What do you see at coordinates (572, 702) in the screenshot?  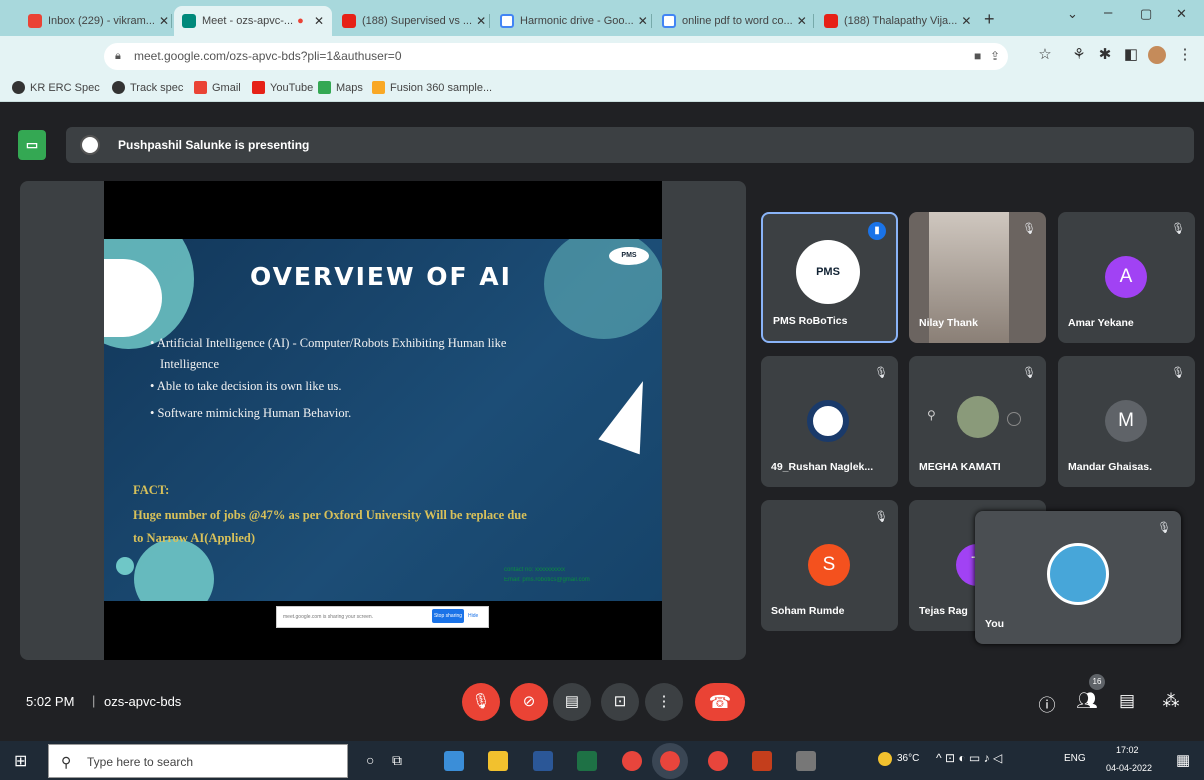 I see `captions-button: ▤` at bounding box center [572, 702].